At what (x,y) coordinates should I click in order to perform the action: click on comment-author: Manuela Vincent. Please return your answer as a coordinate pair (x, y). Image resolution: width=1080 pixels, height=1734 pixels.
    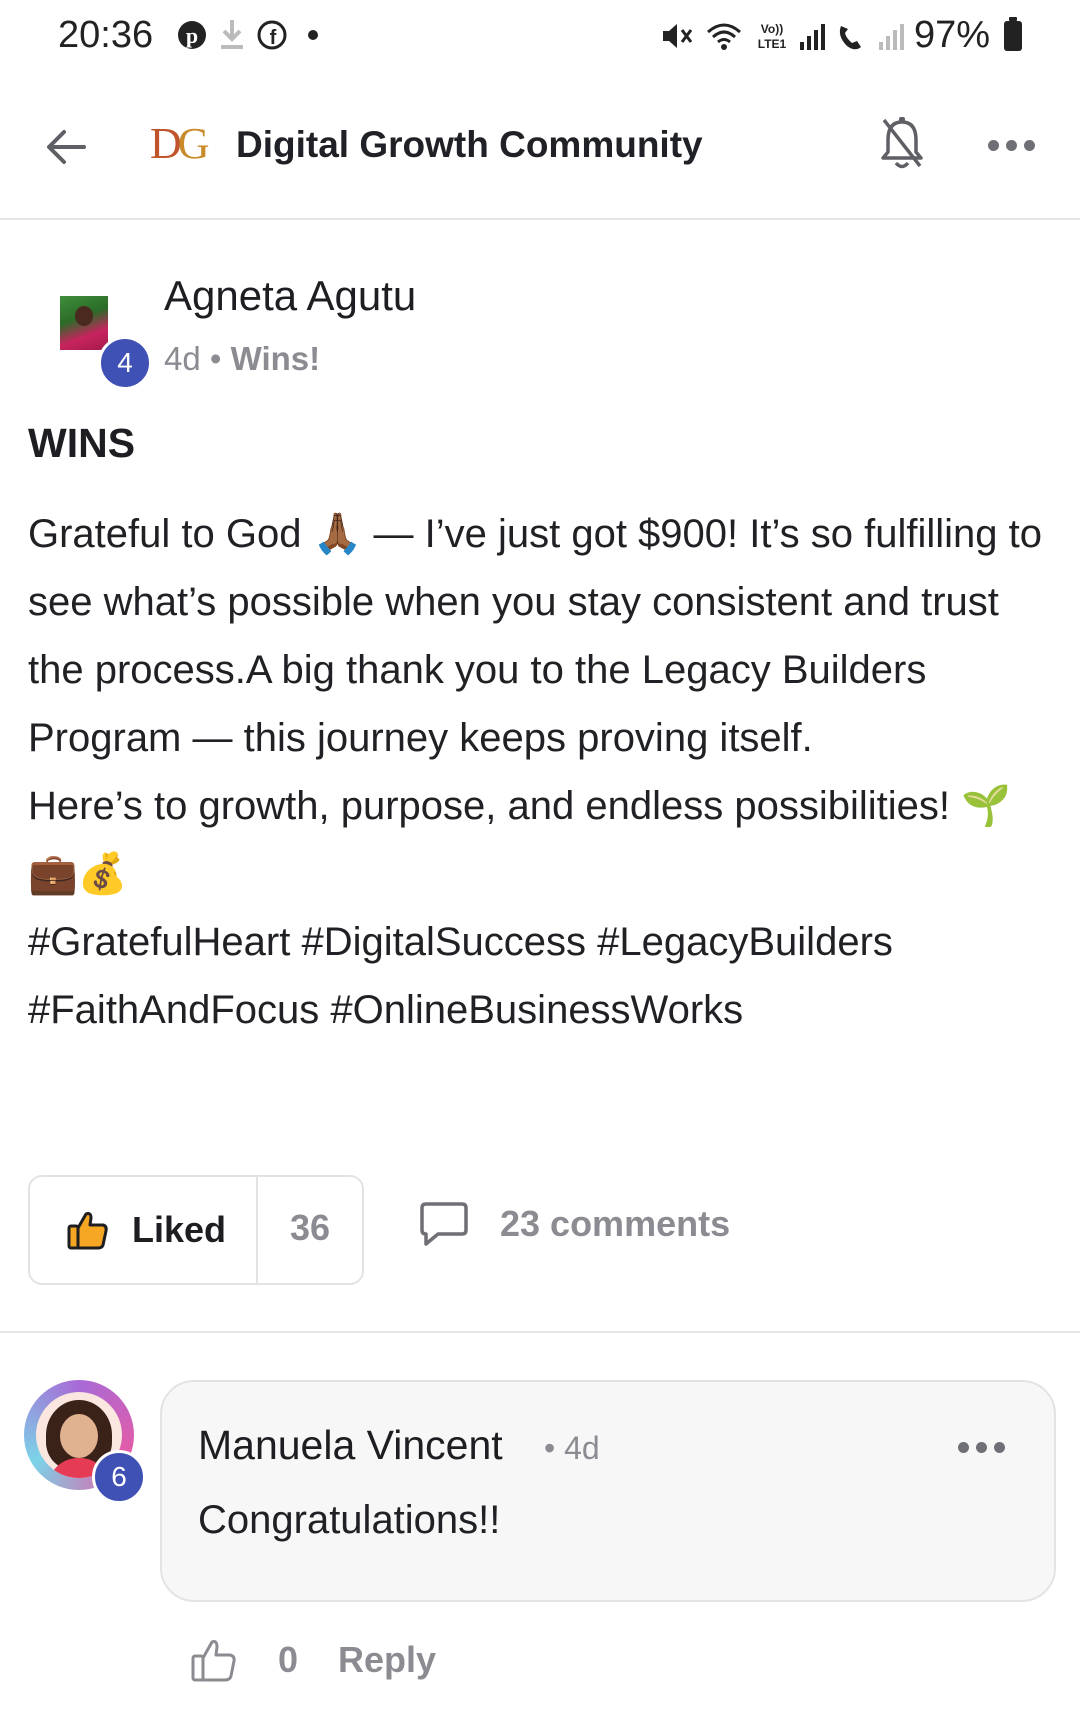
    Looking at the image, I should click on (350, 1445).